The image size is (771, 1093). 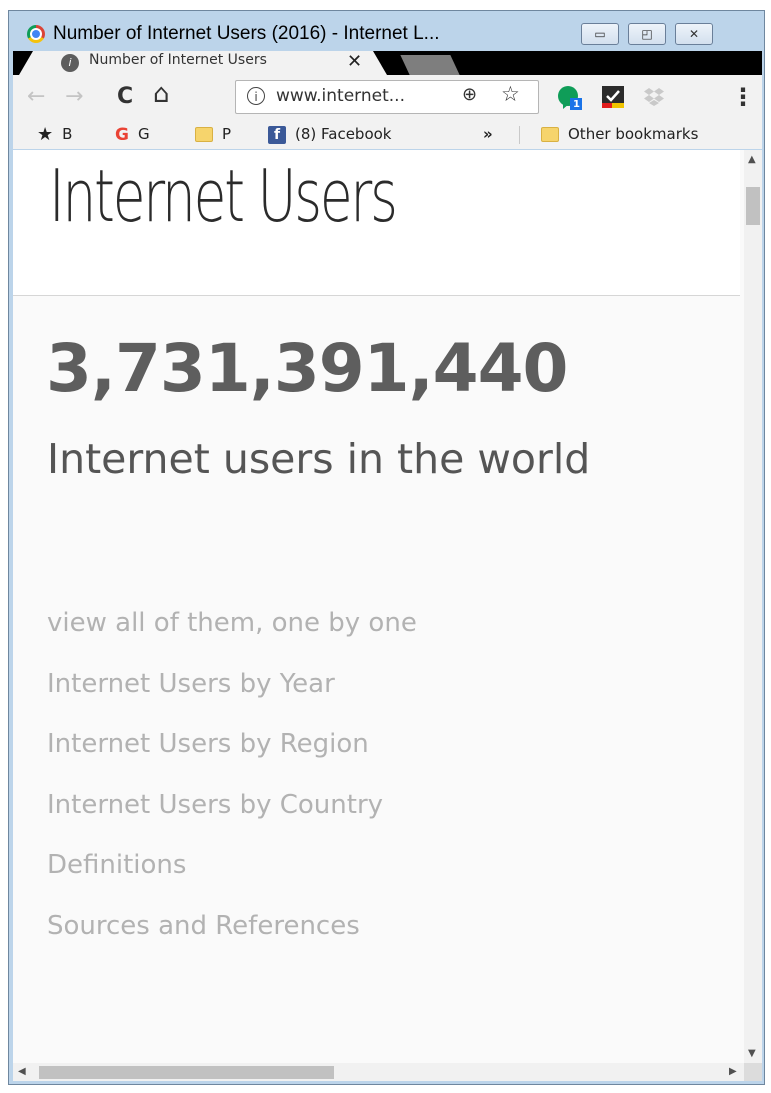 What do you see at coordinates (354, 61) in the screenshot?
I see `tab-close-icon: ✕` at bounding box center [354, 61].